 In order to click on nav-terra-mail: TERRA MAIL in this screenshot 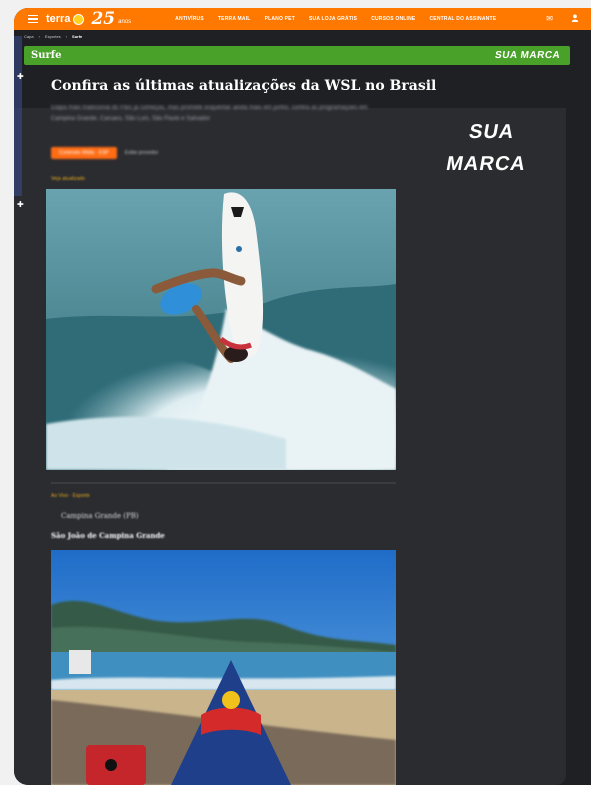, I will do `click(234, 19)`.